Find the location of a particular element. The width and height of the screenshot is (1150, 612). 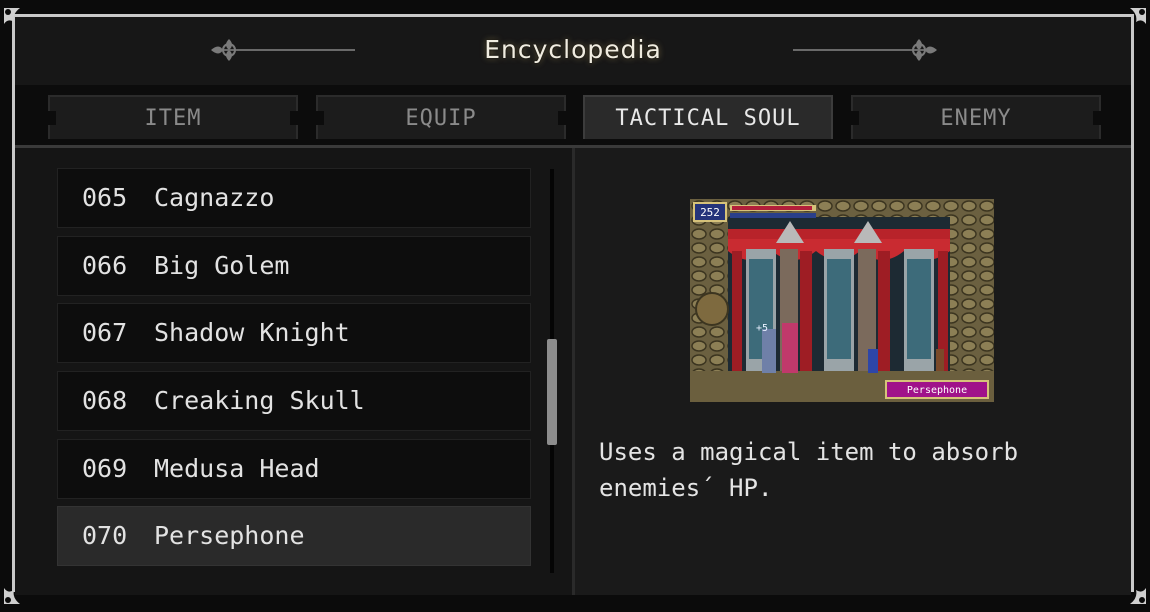

list-item-selected: 070 Persephone is located at coordinates (294, 536).